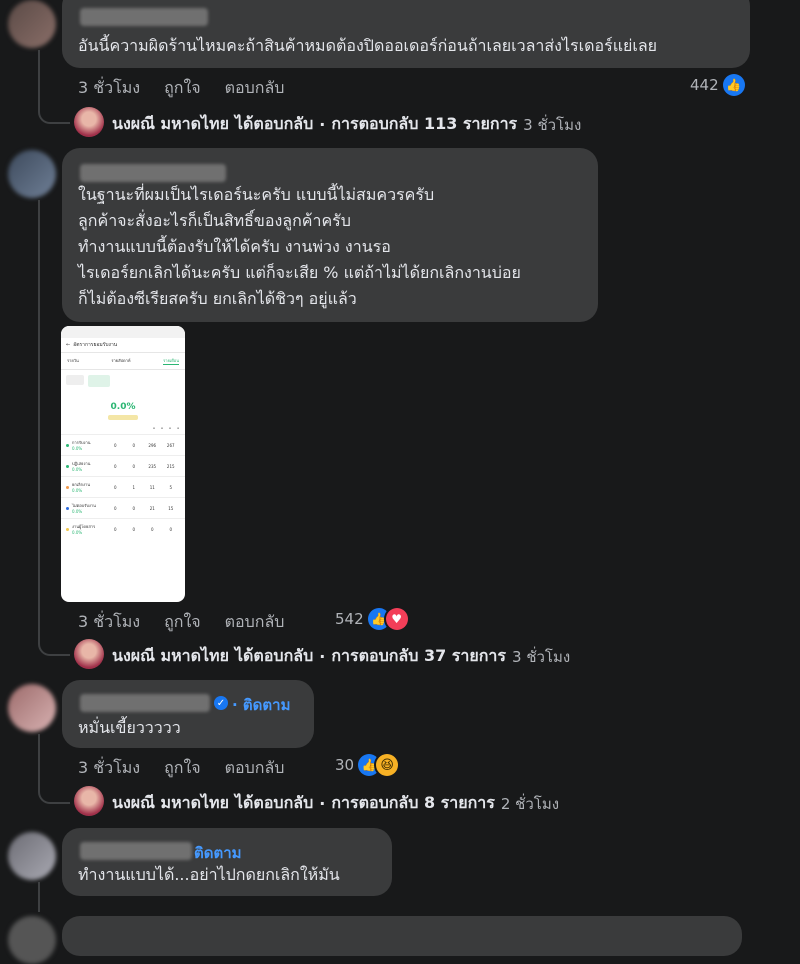 The image size is (800, 964). I want to click on reply-count: การตอบกลับ 37 รายการ, so click(419, 655).